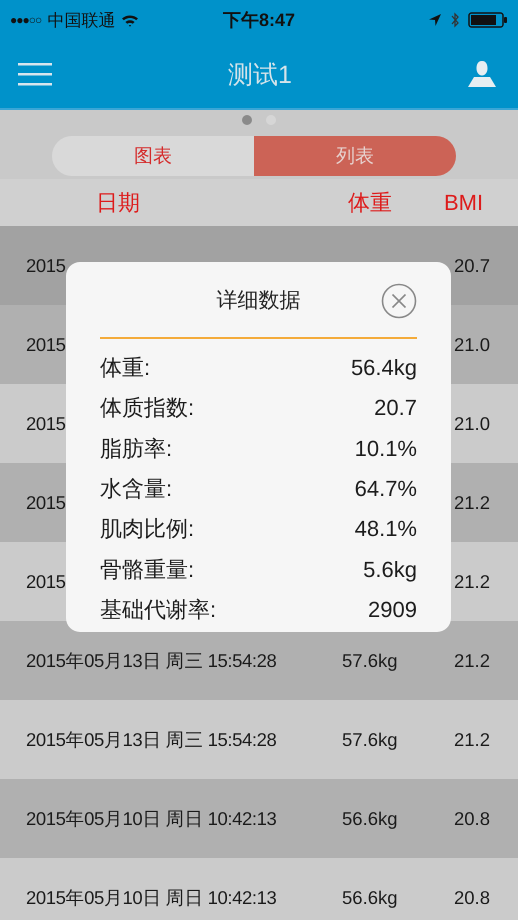 The image size is (518, 920). Describe the element at coordinates (26, 20) in the screenshot. I see `signal-strength: ●●●○○` at that location.